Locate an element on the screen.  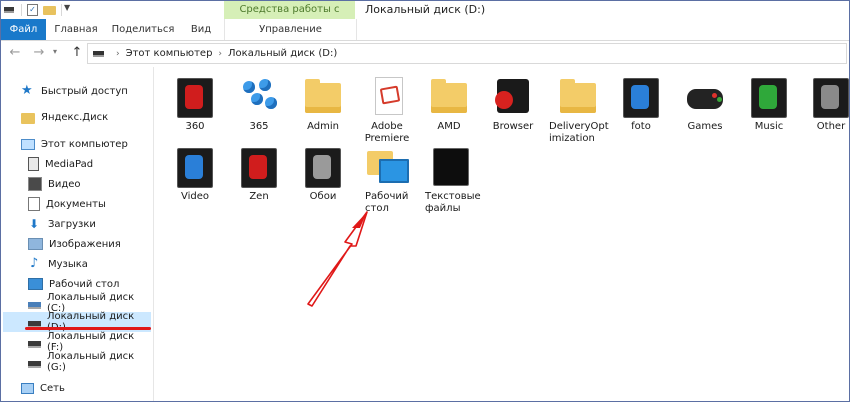
tab-manage: Управление is located at coordinates (290, 29).